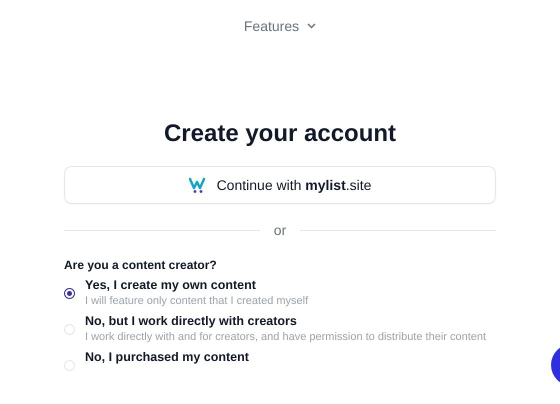 This screenshot has height=404, width=560. I want to click on or-divider-text: or, so click(280, 230).